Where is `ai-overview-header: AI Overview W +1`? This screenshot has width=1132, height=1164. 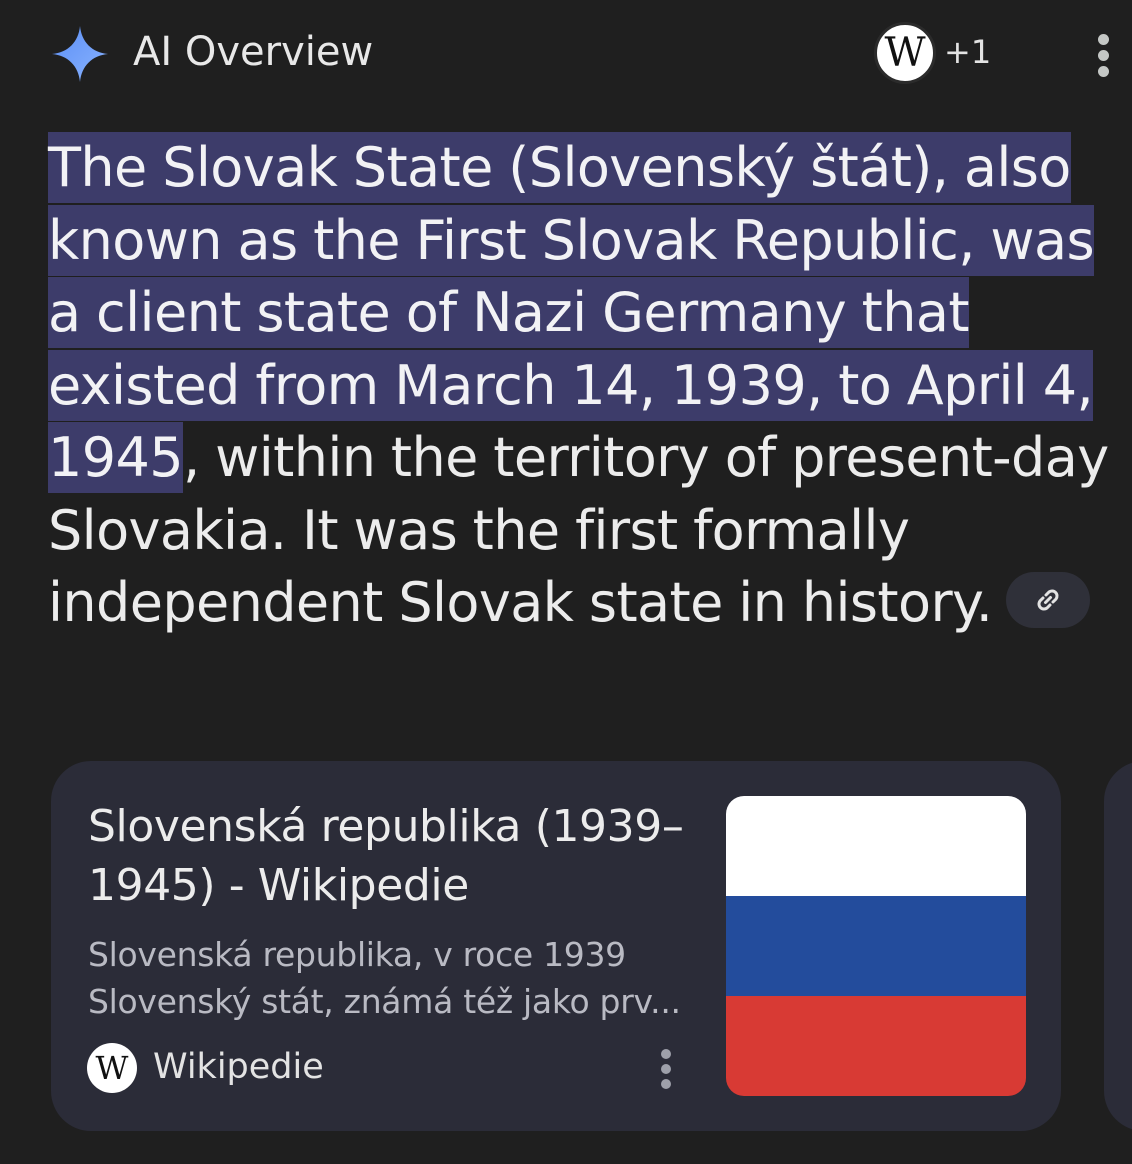
ai-overview-header: AI Overview W +1 is located at coordinates (566, 55).